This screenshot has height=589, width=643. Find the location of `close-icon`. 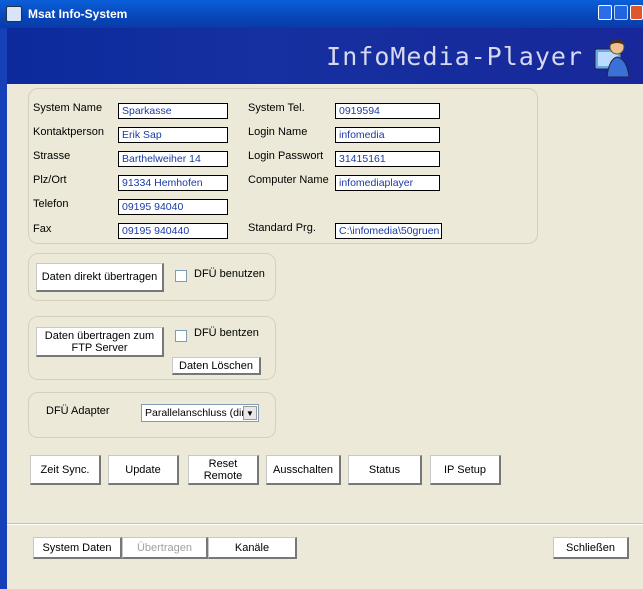

close-icon is located at coordinates (636, 12).